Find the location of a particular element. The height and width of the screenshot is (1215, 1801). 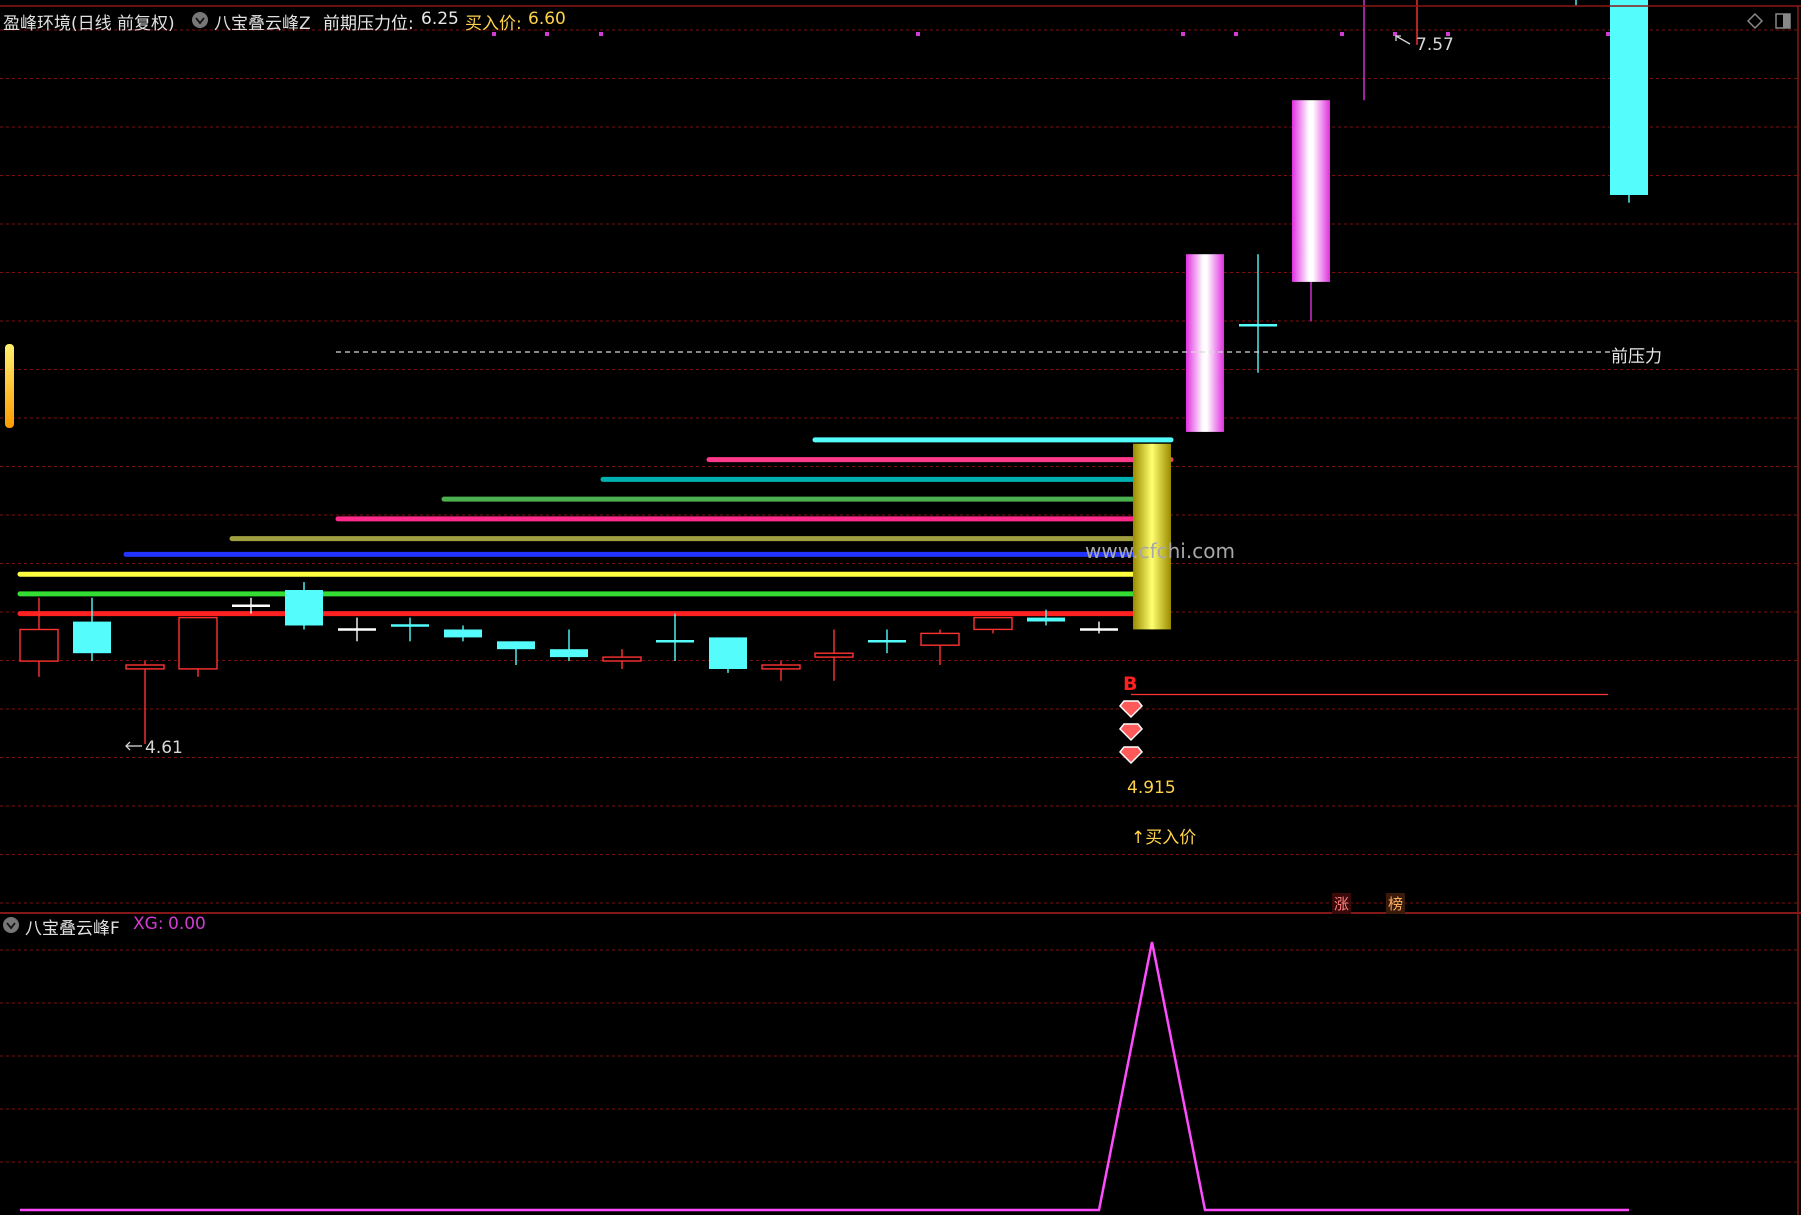

diamond-outline-icon is located at coordinates (1755, 21).